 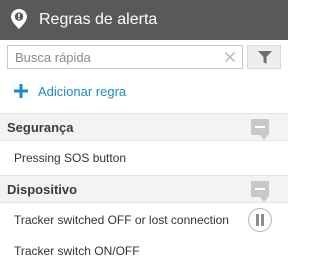 I want to click on group-title: Segurança, so click(x=40, y=127).